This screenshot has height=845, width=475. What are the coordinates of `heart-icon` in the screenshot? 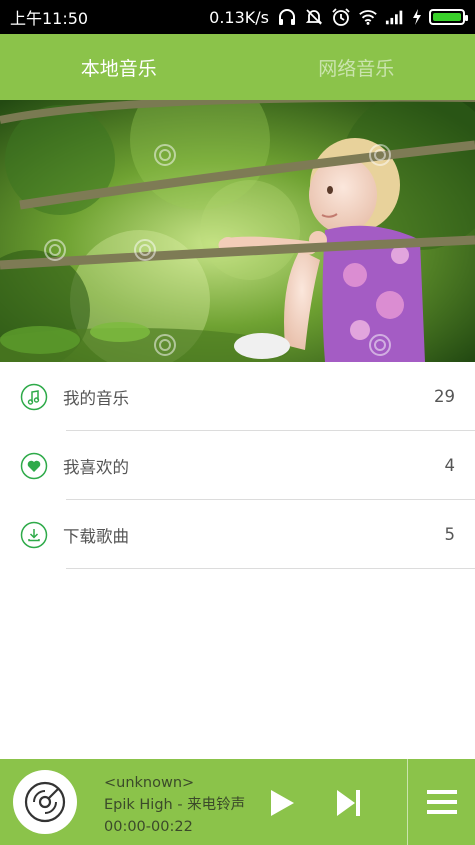 It's located at (34, 466).